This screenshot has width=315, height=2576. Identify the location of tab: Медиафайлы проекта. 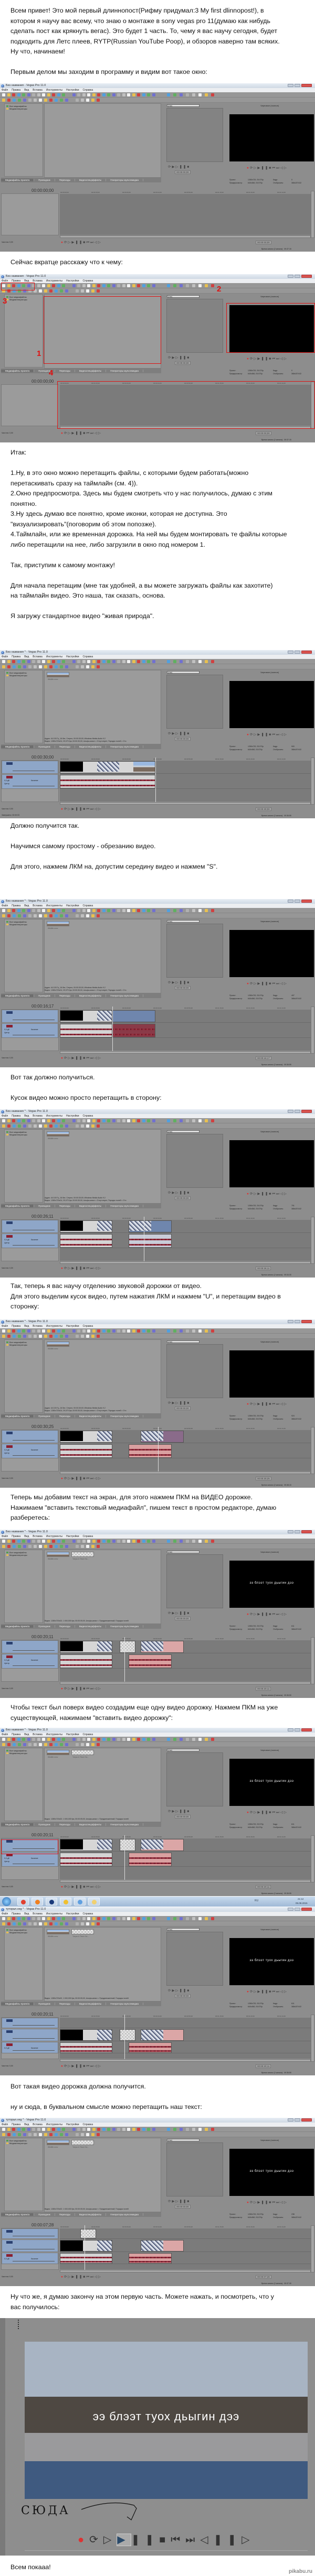
(18, 2214).